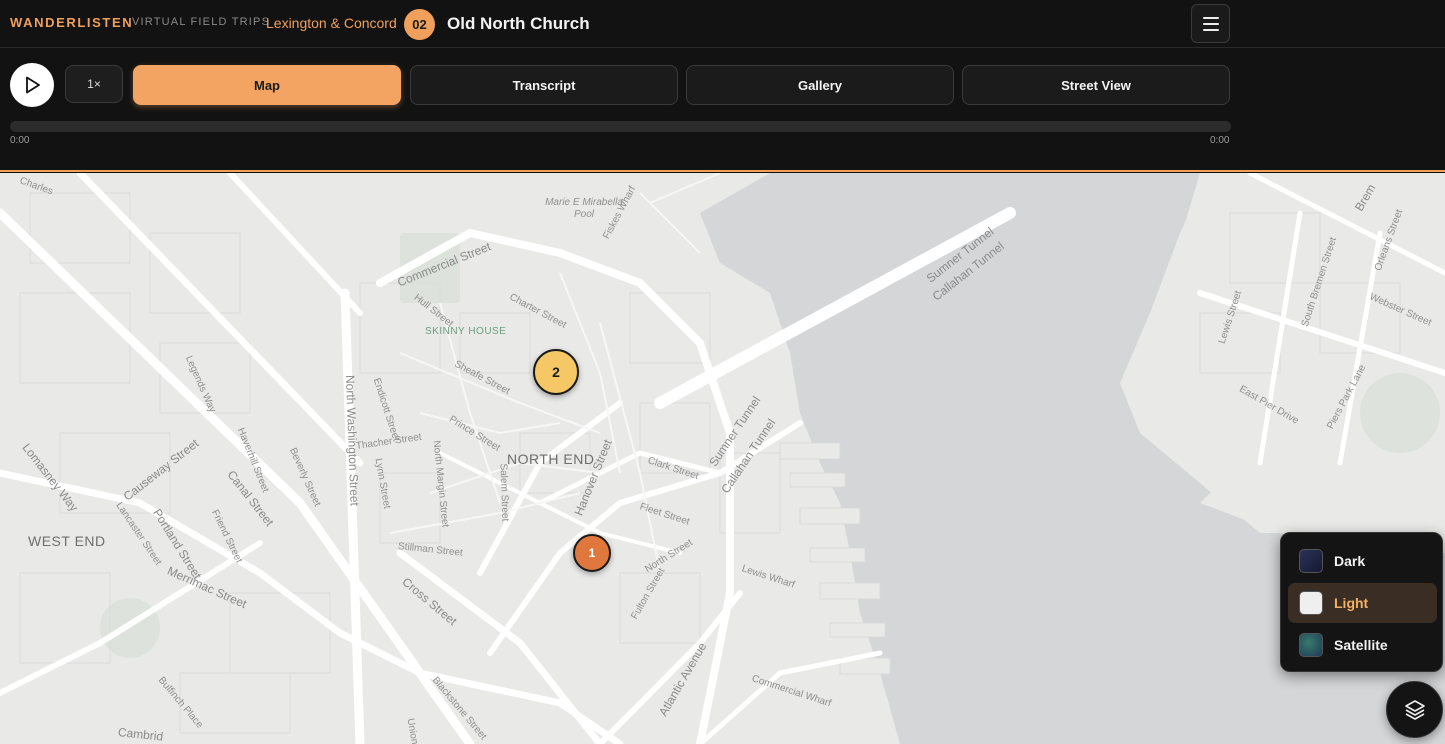 The height and width of the screenshot is (744, 1445). I want to click on layer-option-satellite: Satellite, so click(1362, 645).